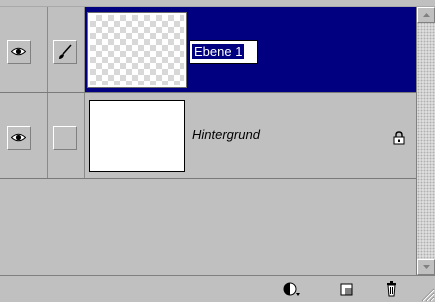 The width and height of the screenshot is (435, 302). I want to click on adjustment-layer-icon, so click(291, 289).